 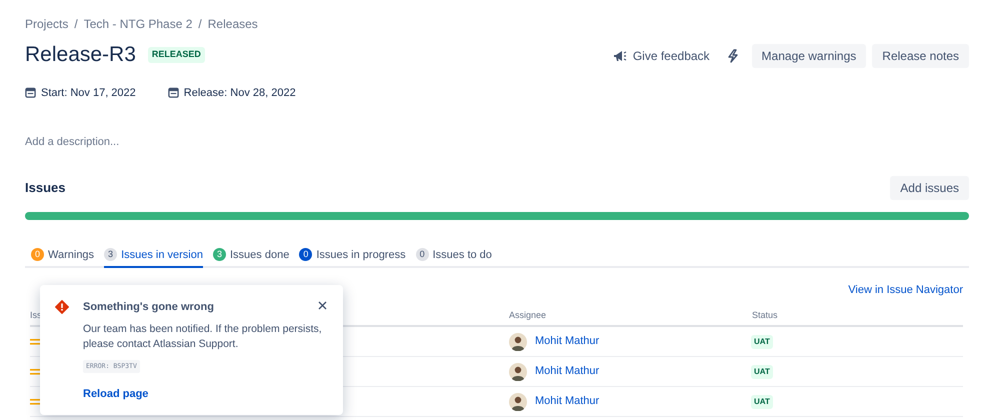 What do you see at coordinates (528, 315) in the screenshot?
I see `column-header: Assignee` at bounding box center [528, 315].